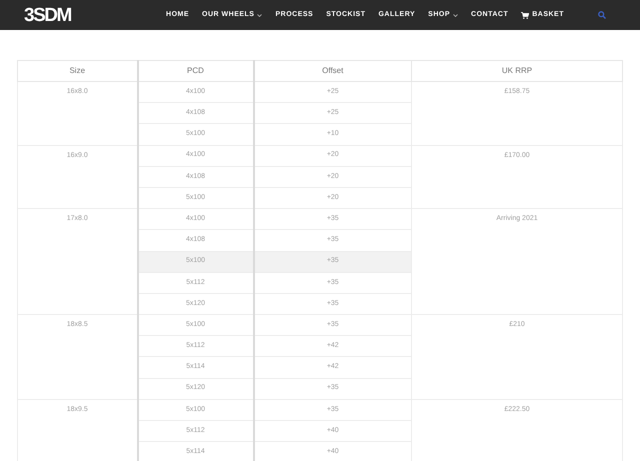  What do you see at coordinates (602, 15) in the screenshot?
I see `search-icon` at bounding box center [602, 15].